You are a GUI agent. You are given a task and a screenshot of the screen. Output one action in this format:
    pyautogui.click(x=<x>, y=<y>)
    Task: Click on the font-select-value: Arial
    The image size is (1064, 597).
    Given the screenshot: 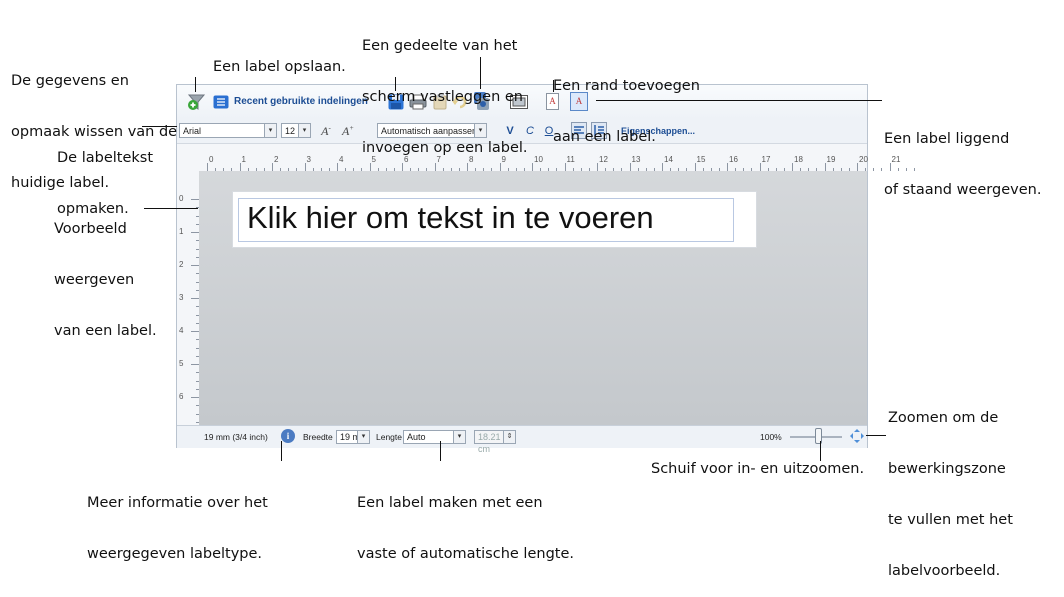 What is the action you would take?
    pyautogui.click(x=192, y=131)
    